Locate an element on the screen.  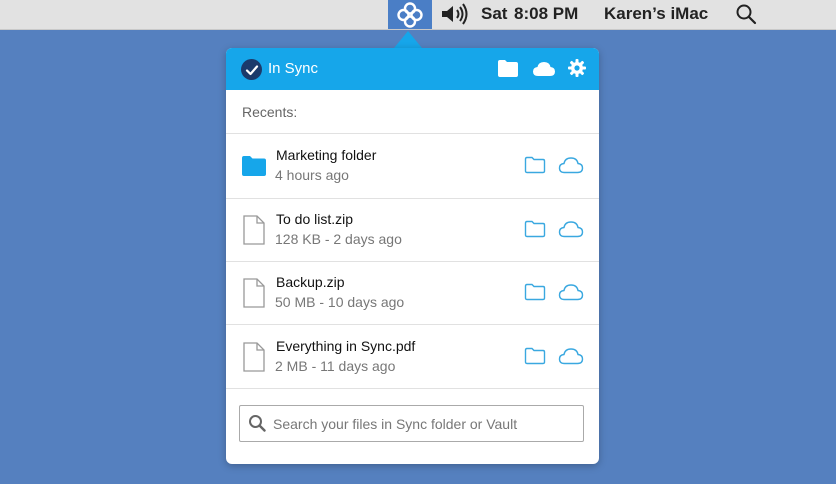
menu-bar: Sat 8:08 PM Karen’s iMac is located at coordinates (418, 15).